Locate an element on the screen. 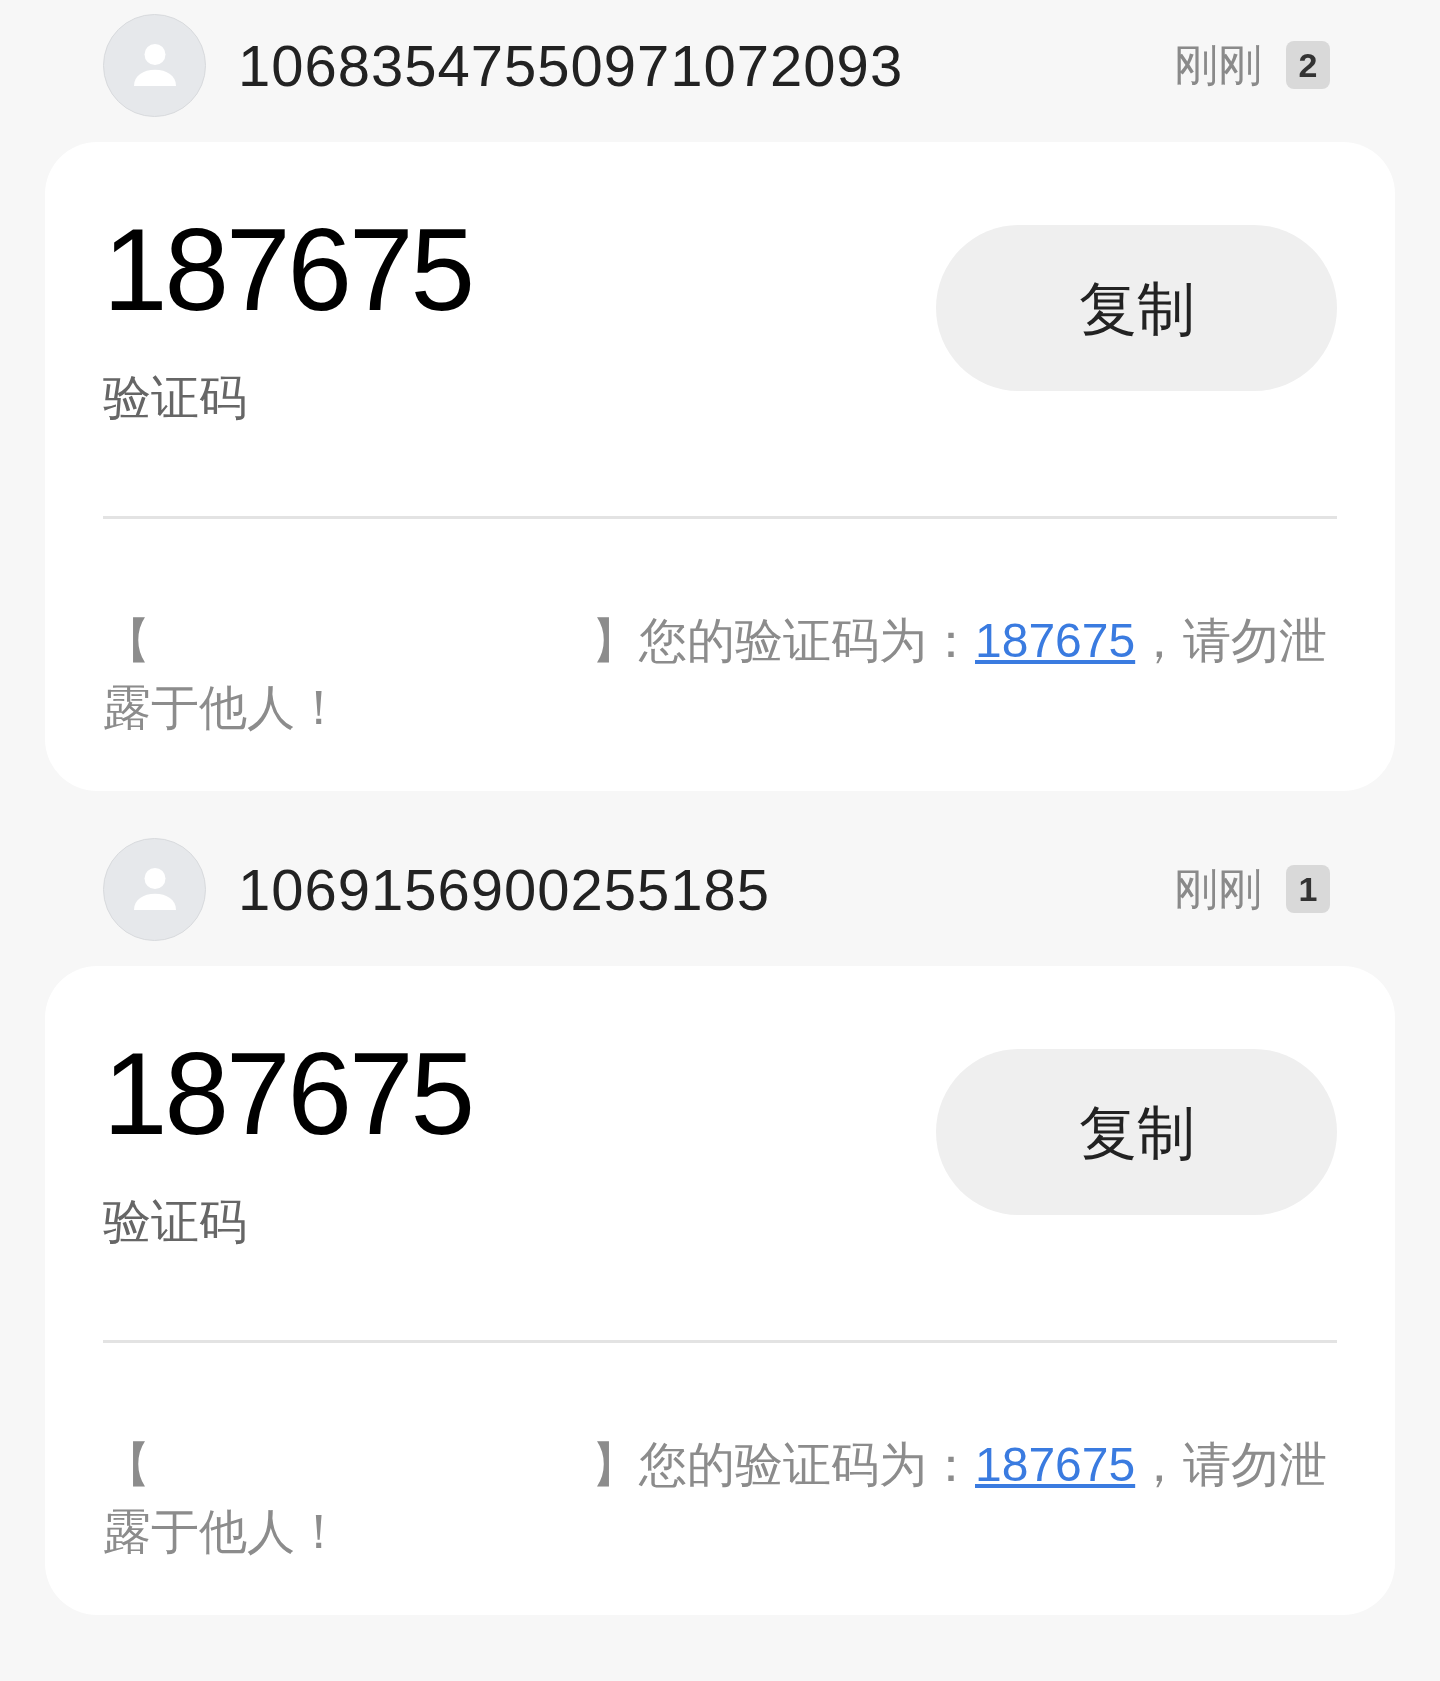  unread-count-badge: 2 is located at coordinates (1308, 65).